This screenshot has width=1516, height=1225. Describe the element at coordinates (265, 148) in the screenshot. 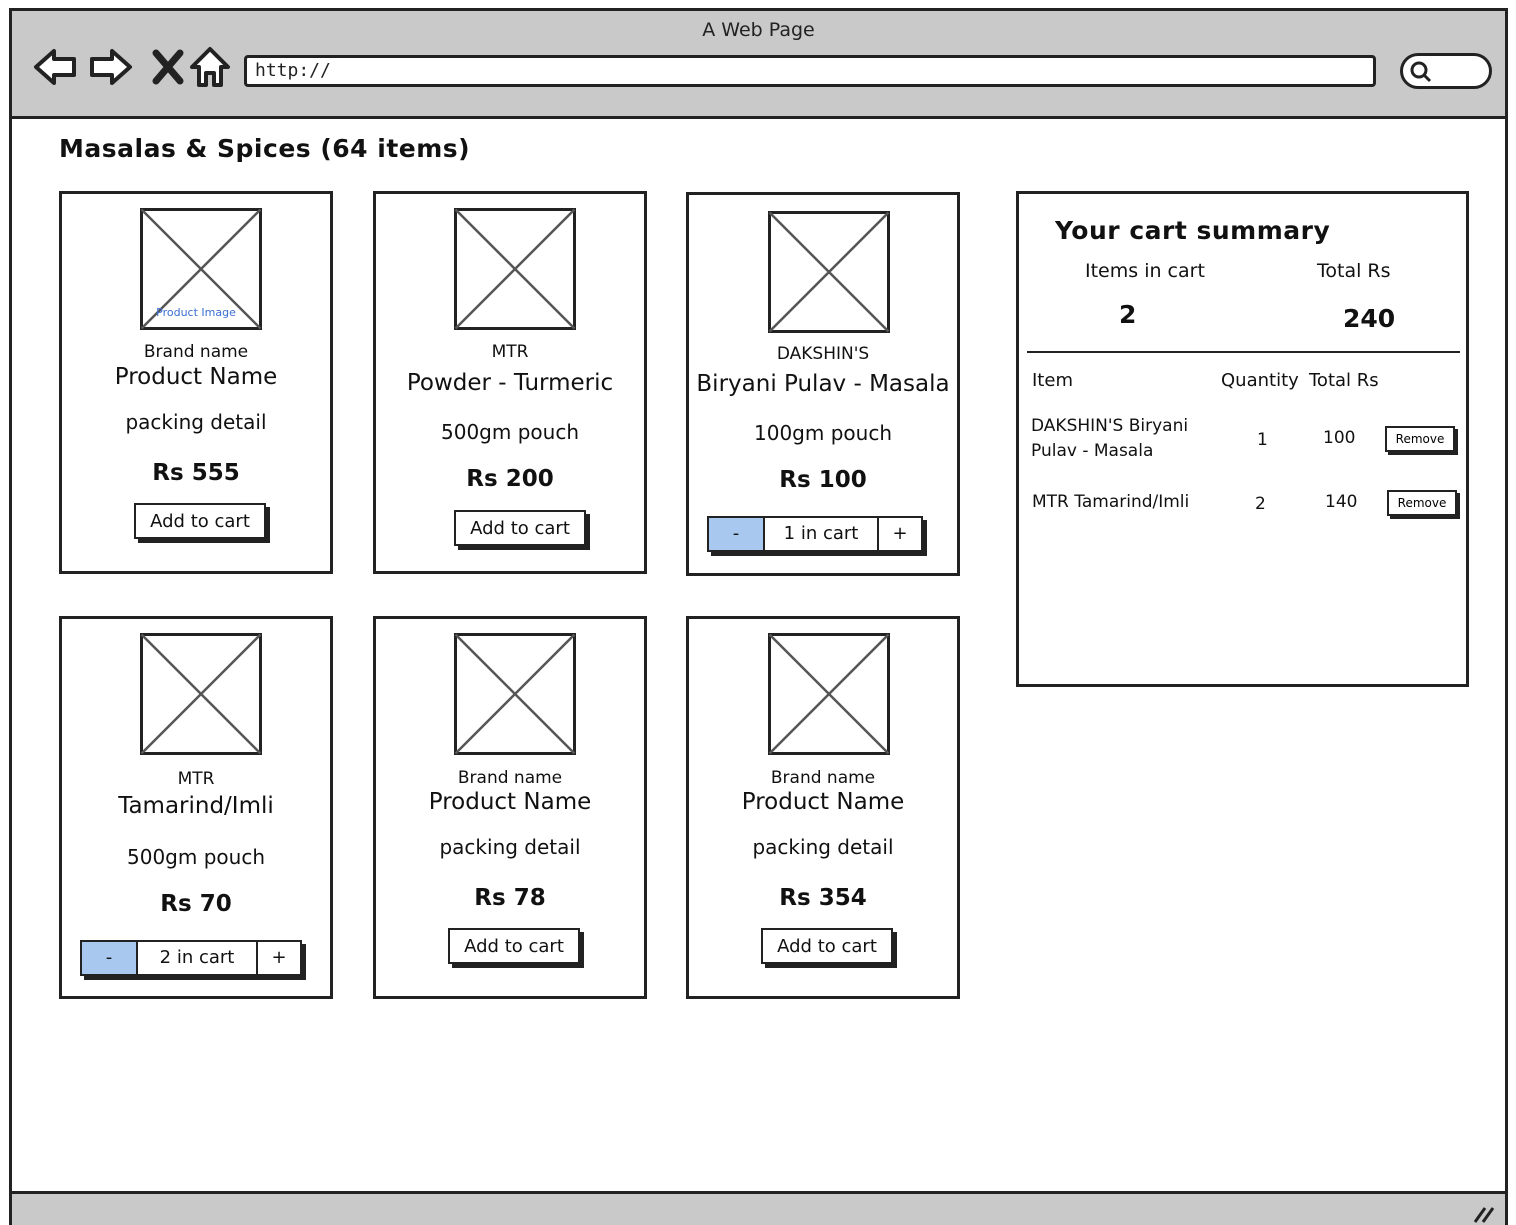

I see `page-title: Masalas & Spices (64 items)` at that location.